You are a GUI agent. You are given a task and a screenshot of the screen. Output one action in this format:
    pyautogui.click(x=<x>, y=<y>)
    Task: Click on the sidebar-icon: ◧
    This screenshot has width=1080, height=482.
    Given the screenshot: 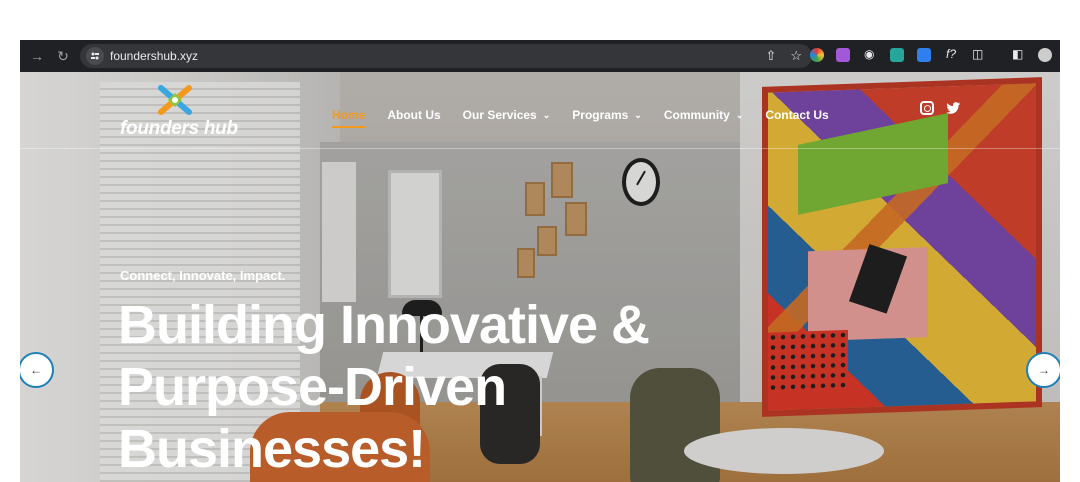 What is the action you would take?
    pyautogui.click(x=1017, y=54)
    